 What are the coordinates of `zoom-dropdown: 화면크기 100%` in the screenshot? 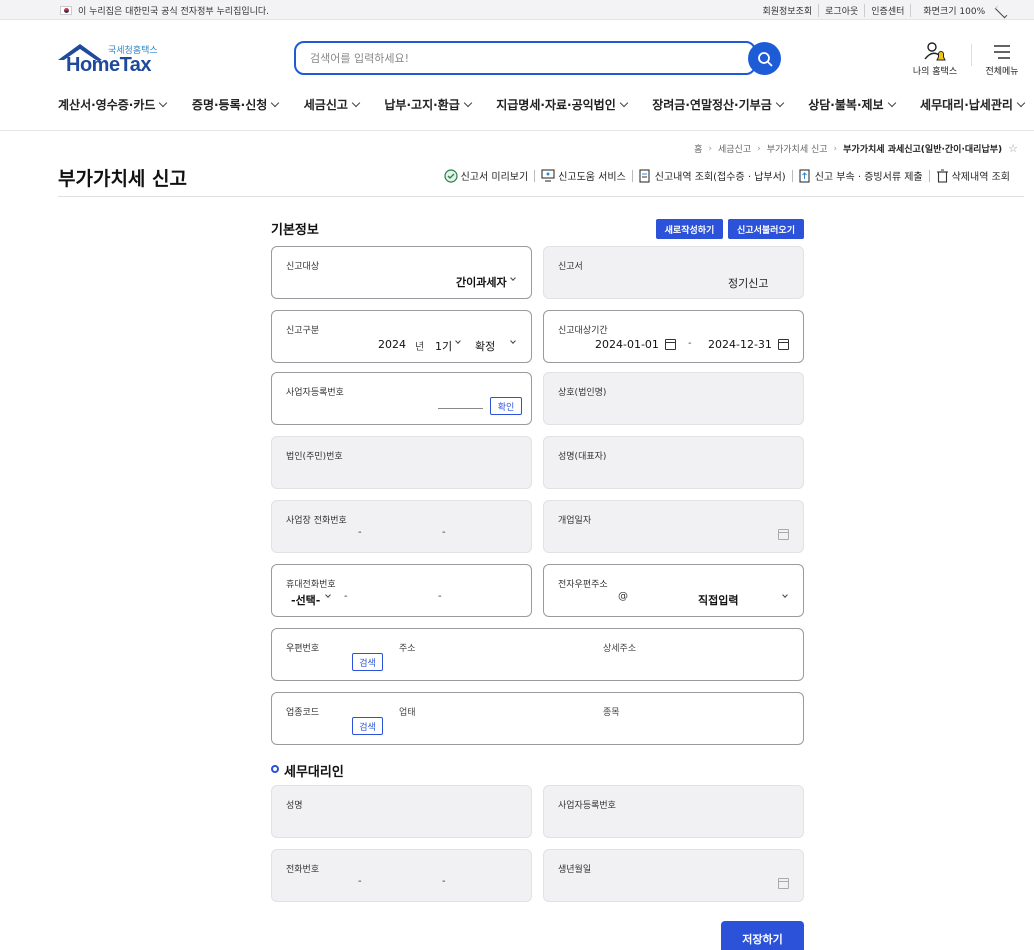 It's located at (962, 11).